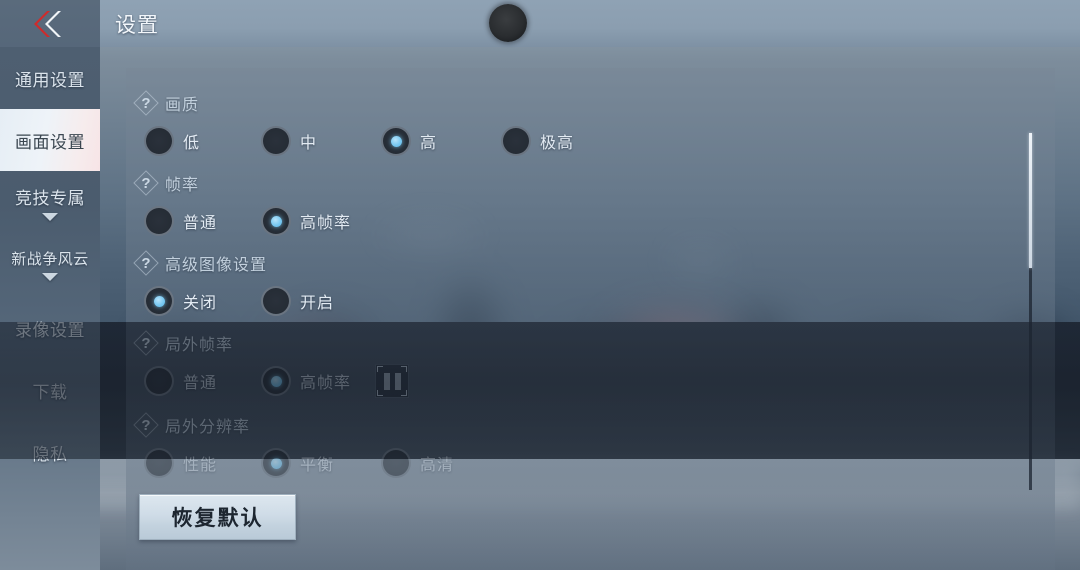  What do you see at coordinates (297, 301) in the screenshot?
I see `radio-option-2-1: 开启` at bounding box center [297, 301].